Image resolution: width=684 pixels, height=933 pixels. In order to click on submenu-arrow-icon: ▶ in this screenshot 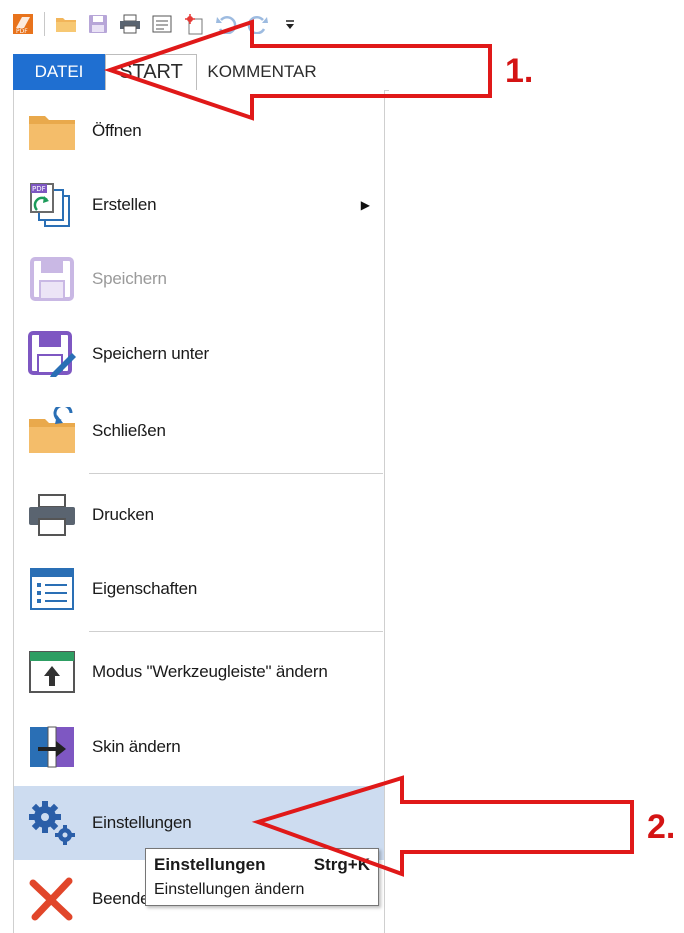, I will do `click(365, 205)`.